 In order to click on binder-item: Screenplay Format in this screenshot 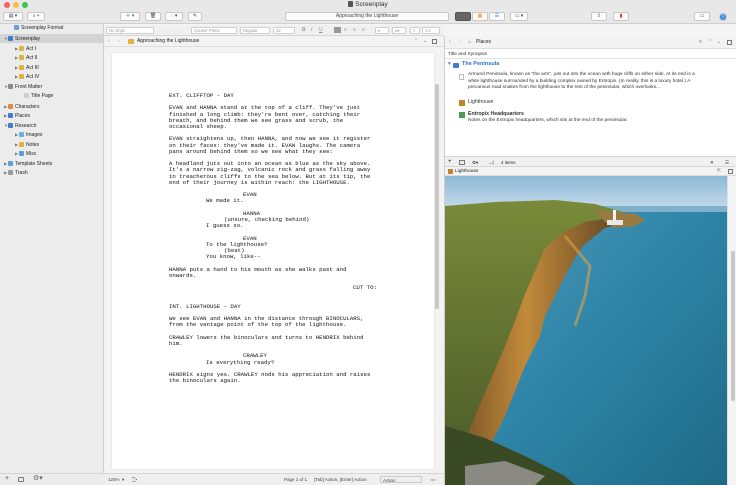, I will do `click(36, 28)`.